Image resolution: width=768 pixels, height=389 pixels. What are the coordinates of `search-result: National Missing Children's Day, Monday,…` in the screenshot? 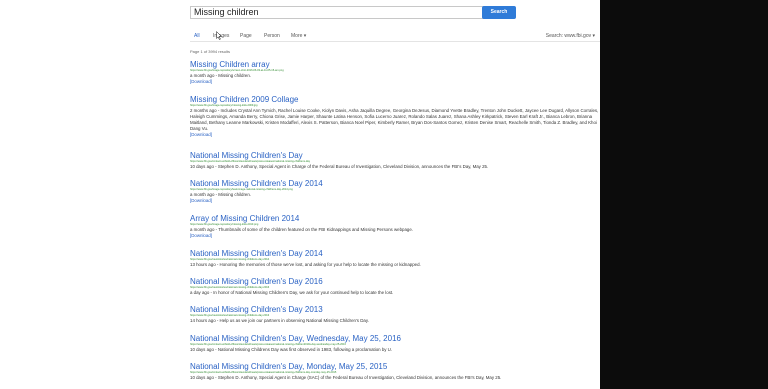 It's located at (395, 371).